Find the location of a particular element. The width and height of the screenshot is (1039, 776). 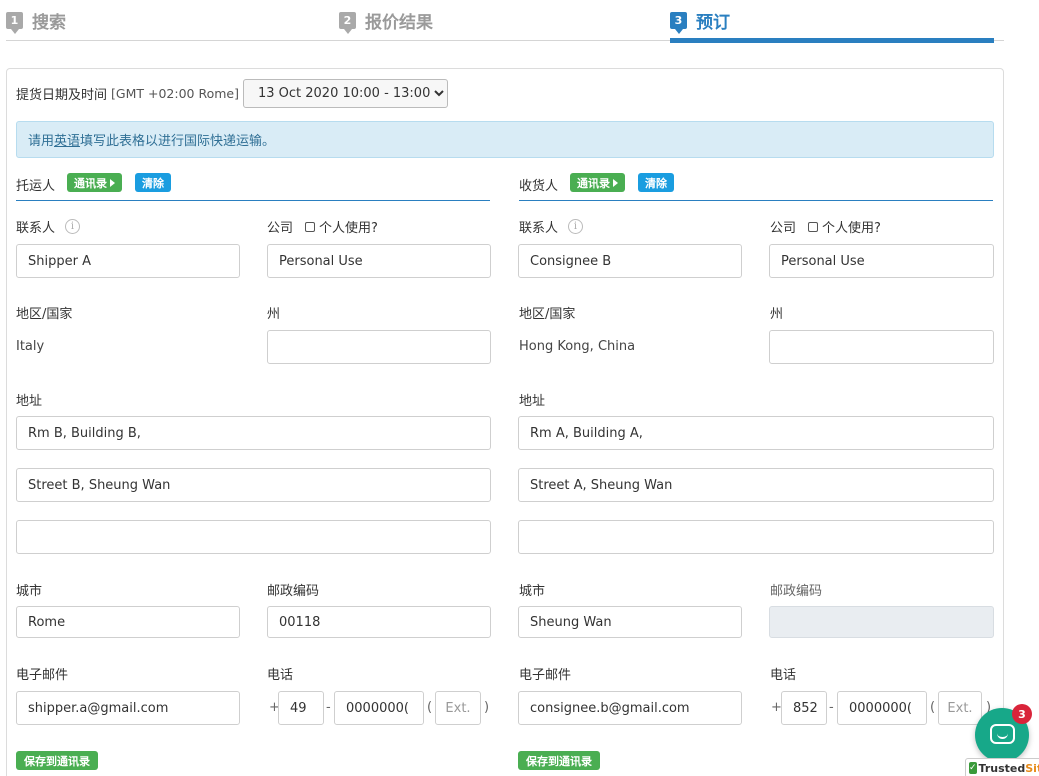

notice-english-link: 英语 is located at coordinates (67, 139).